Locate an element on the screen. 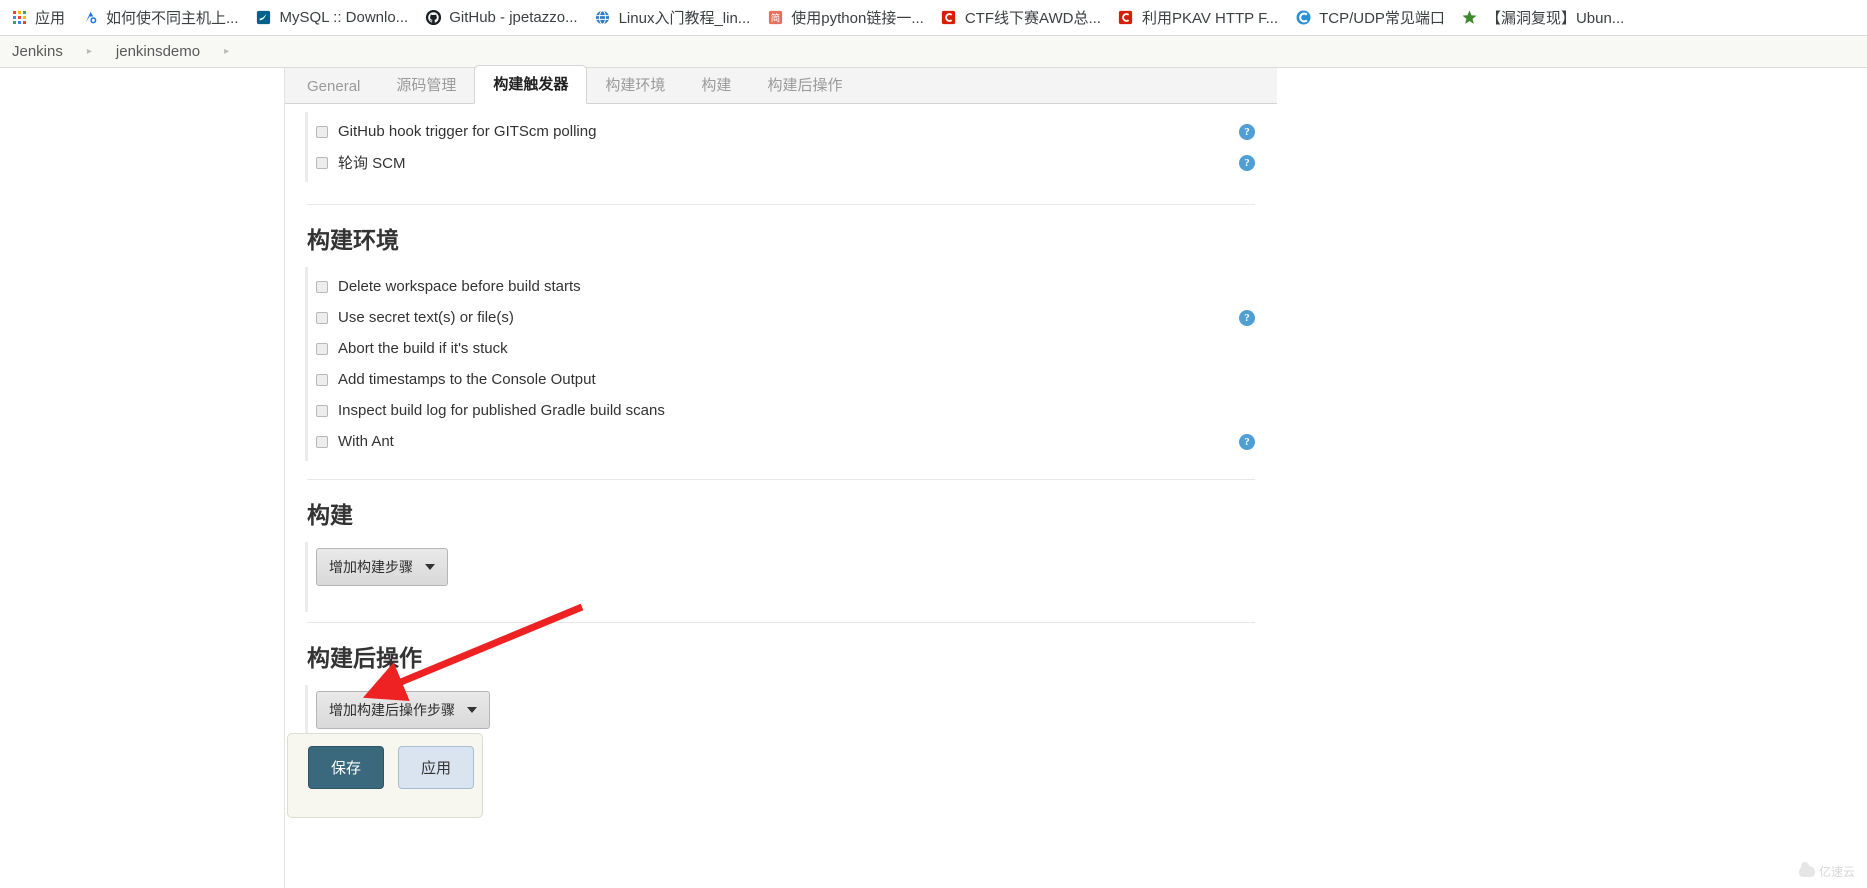 The image size is (1867, 888). tab-build: 构建 is located at coordinates (716, 85).